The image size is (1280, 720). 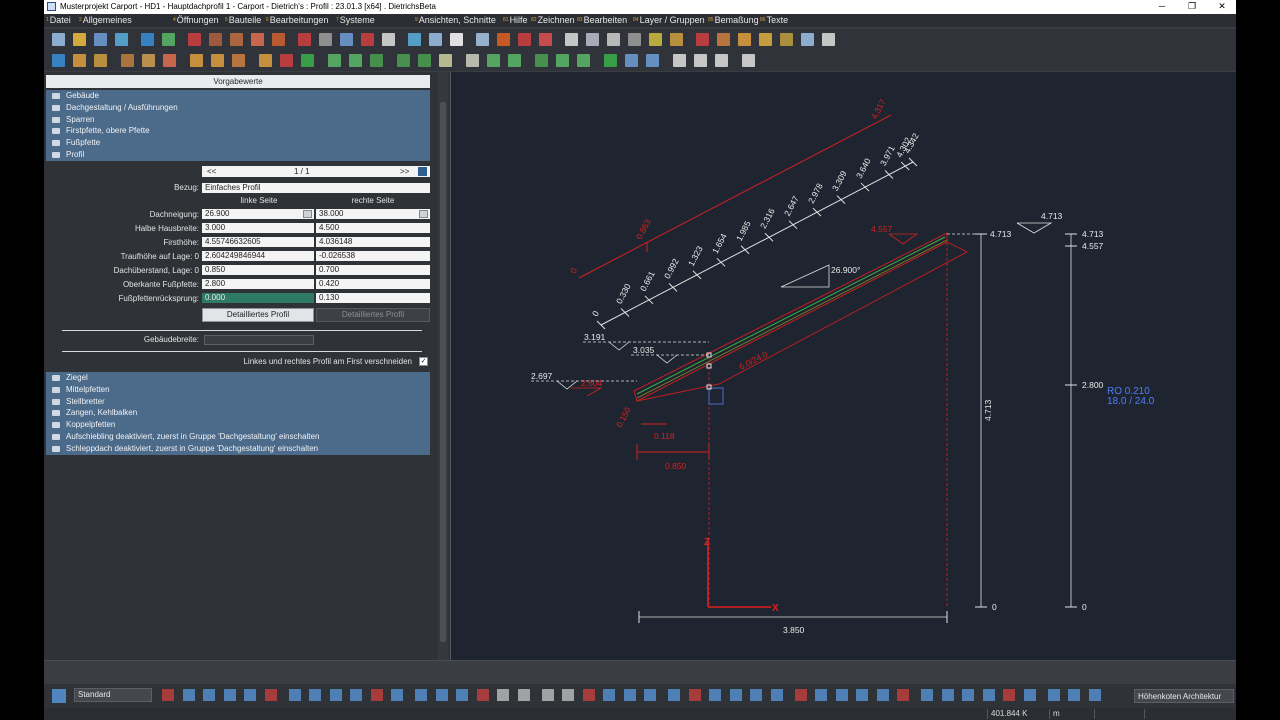 I want to click on tree-item-sparren: Sparren, so click(x=238, y=120).